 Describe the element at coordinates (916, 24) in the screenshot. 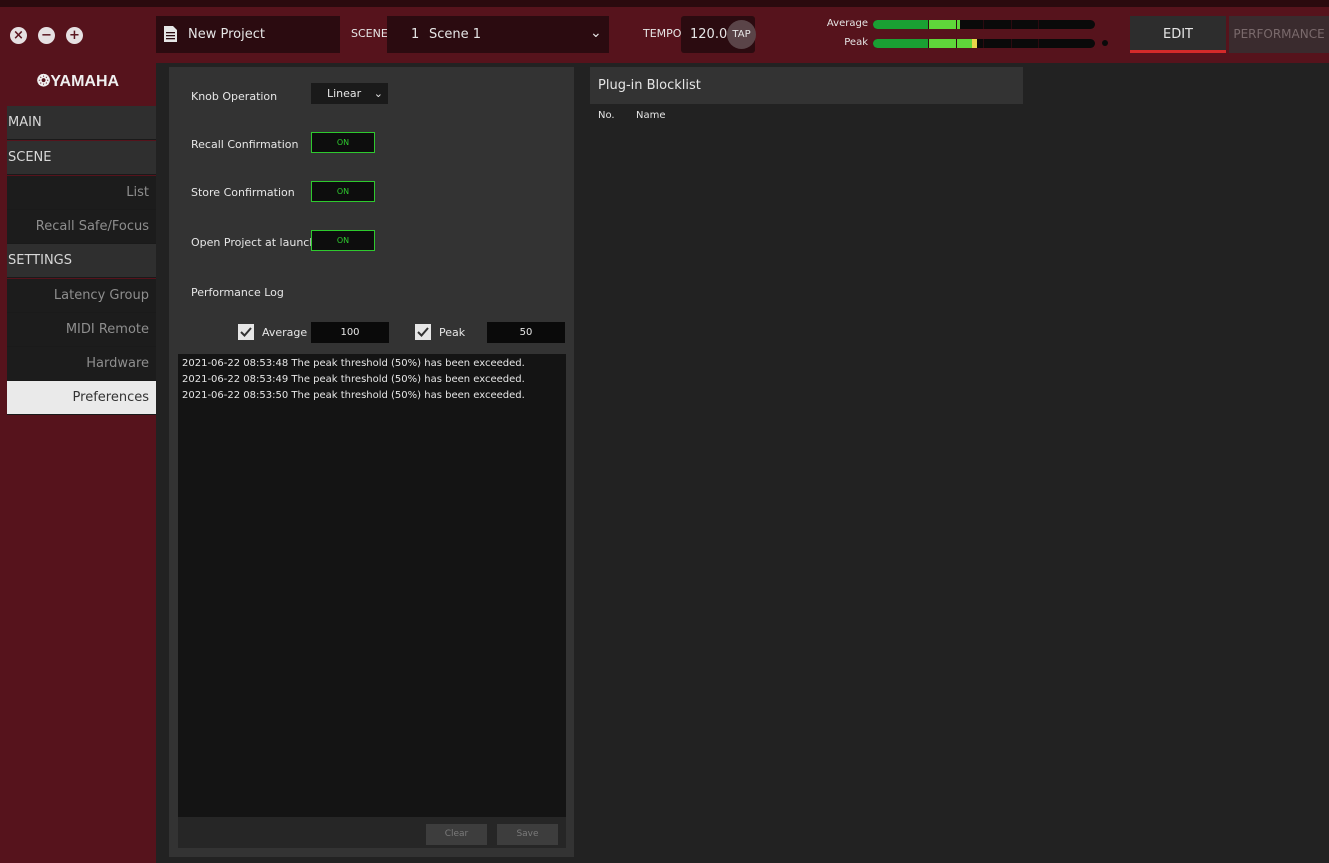

I see `meter-average-fill` at that location.